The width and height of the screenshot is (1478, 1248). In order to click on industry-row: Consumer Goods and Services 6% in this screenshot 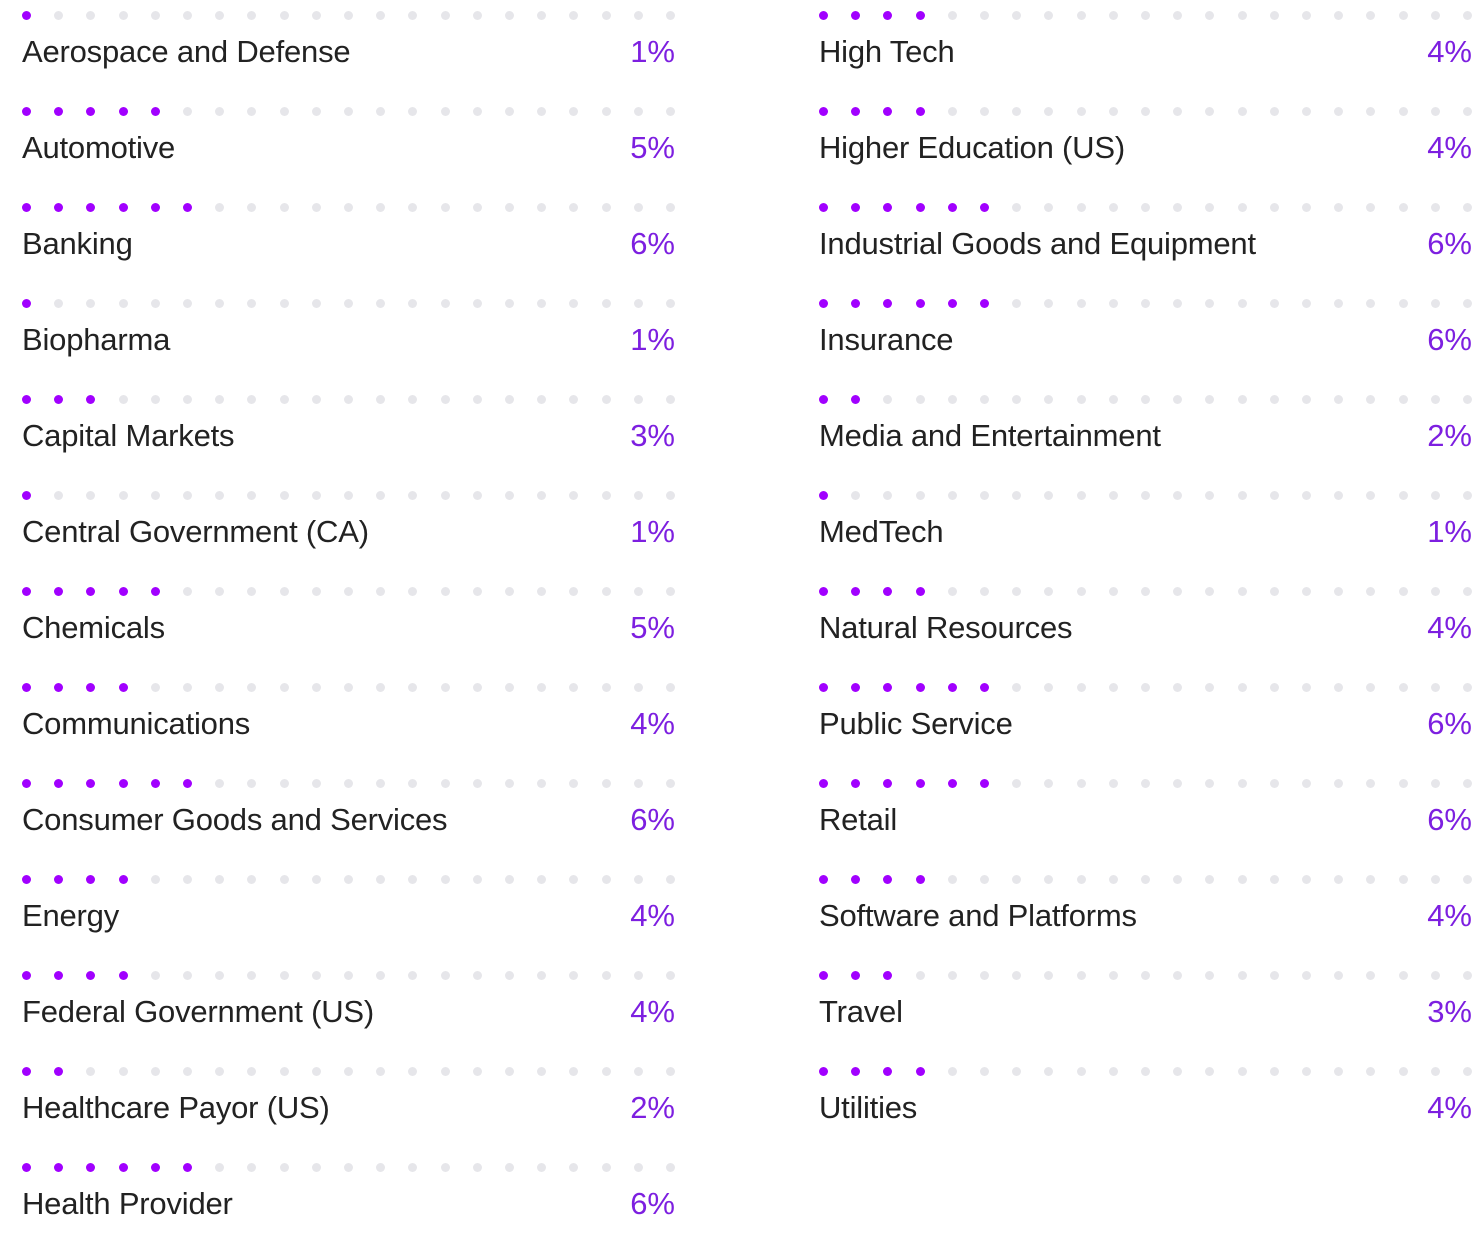, I will do `click(348, 816)`.